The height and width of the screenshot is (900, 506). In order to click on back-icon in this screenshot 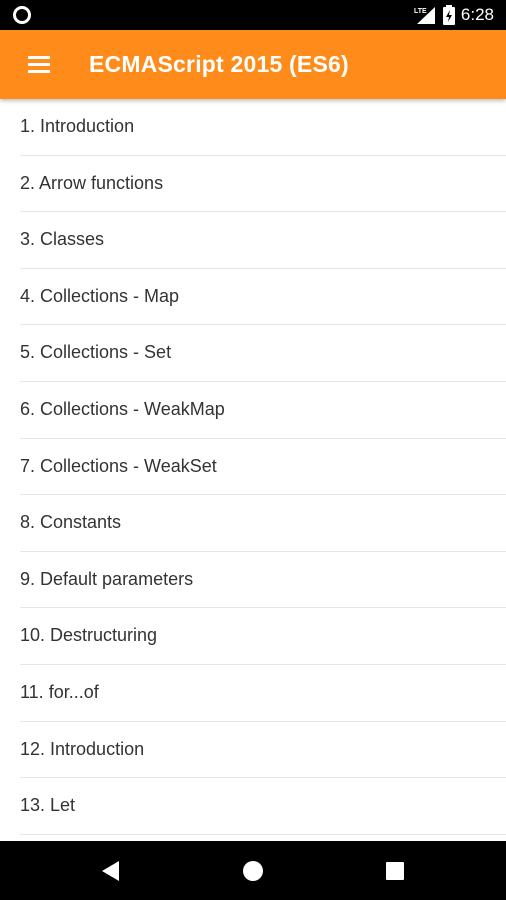, I will do `click(111, 870)`.